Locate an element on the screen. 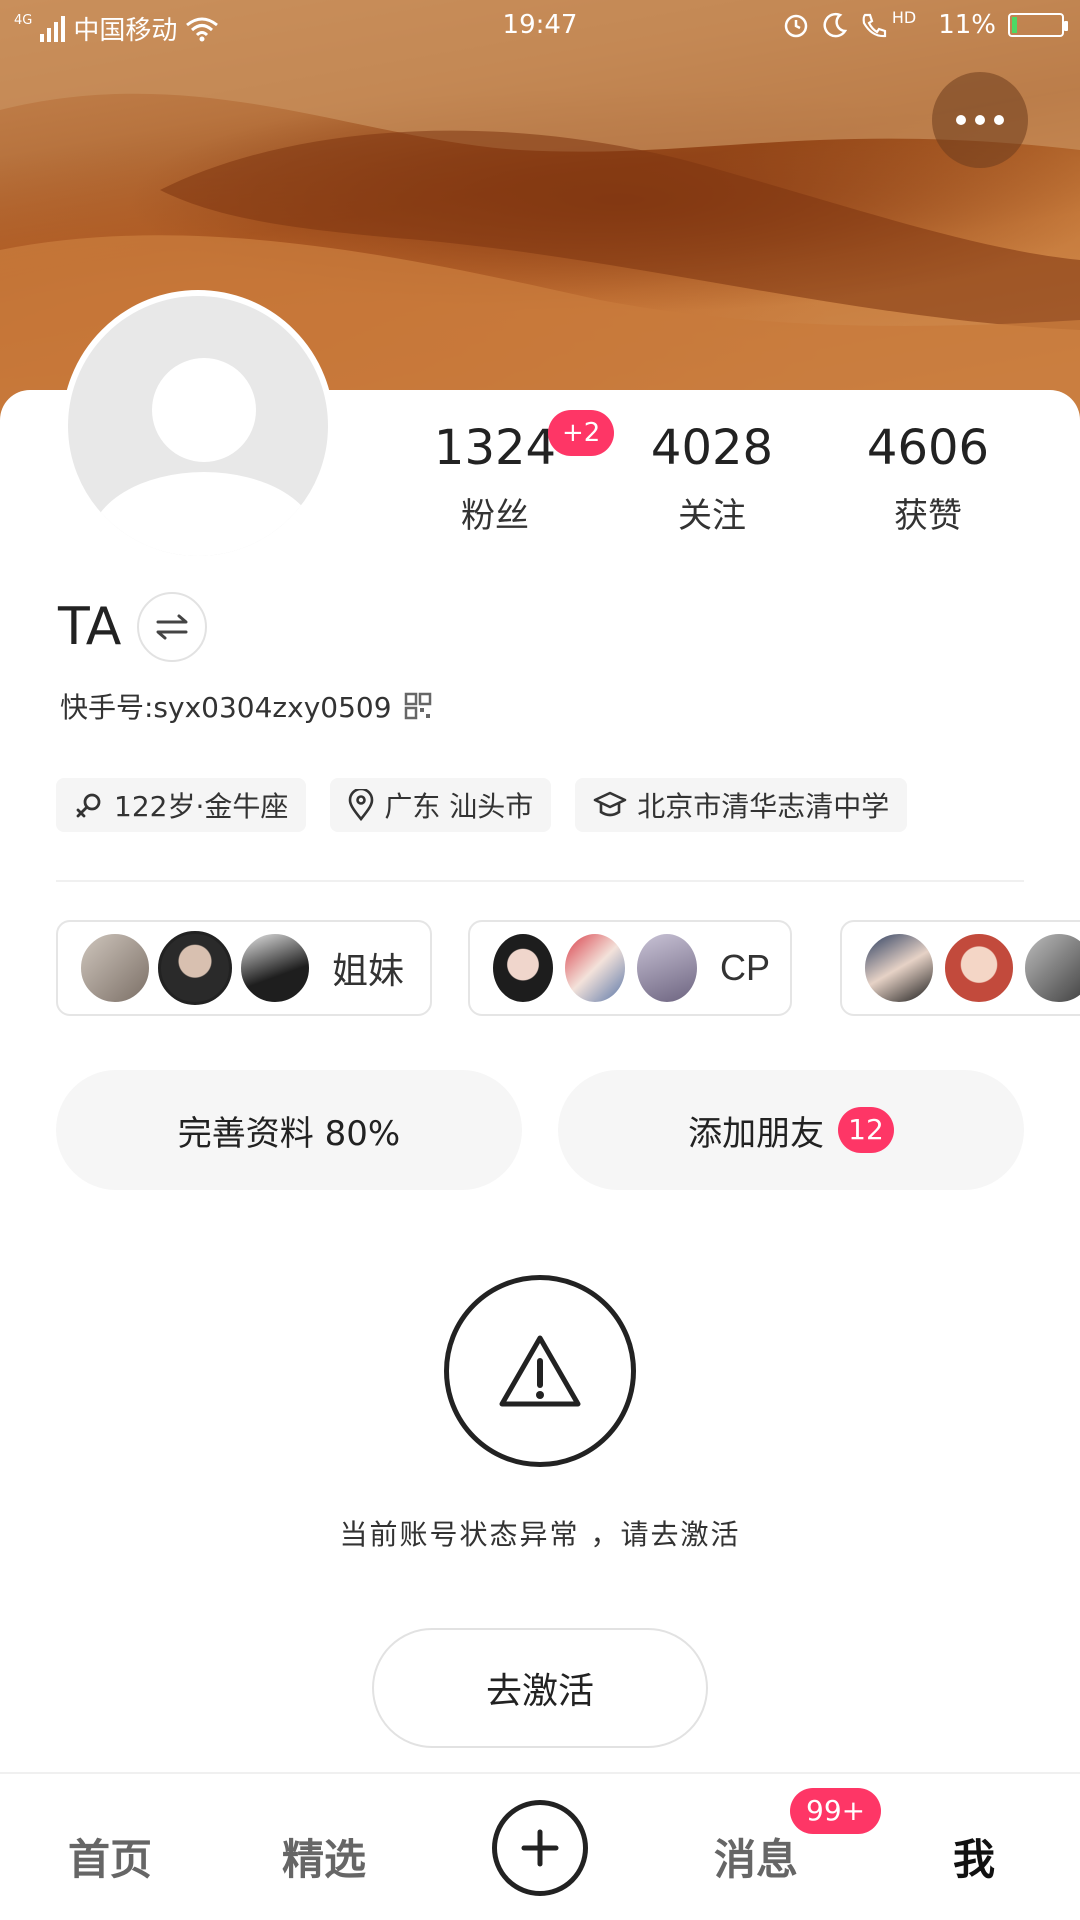  status-bar: 4G 中国移动 19:47 HD 11% is located at coordinates (540, 28).